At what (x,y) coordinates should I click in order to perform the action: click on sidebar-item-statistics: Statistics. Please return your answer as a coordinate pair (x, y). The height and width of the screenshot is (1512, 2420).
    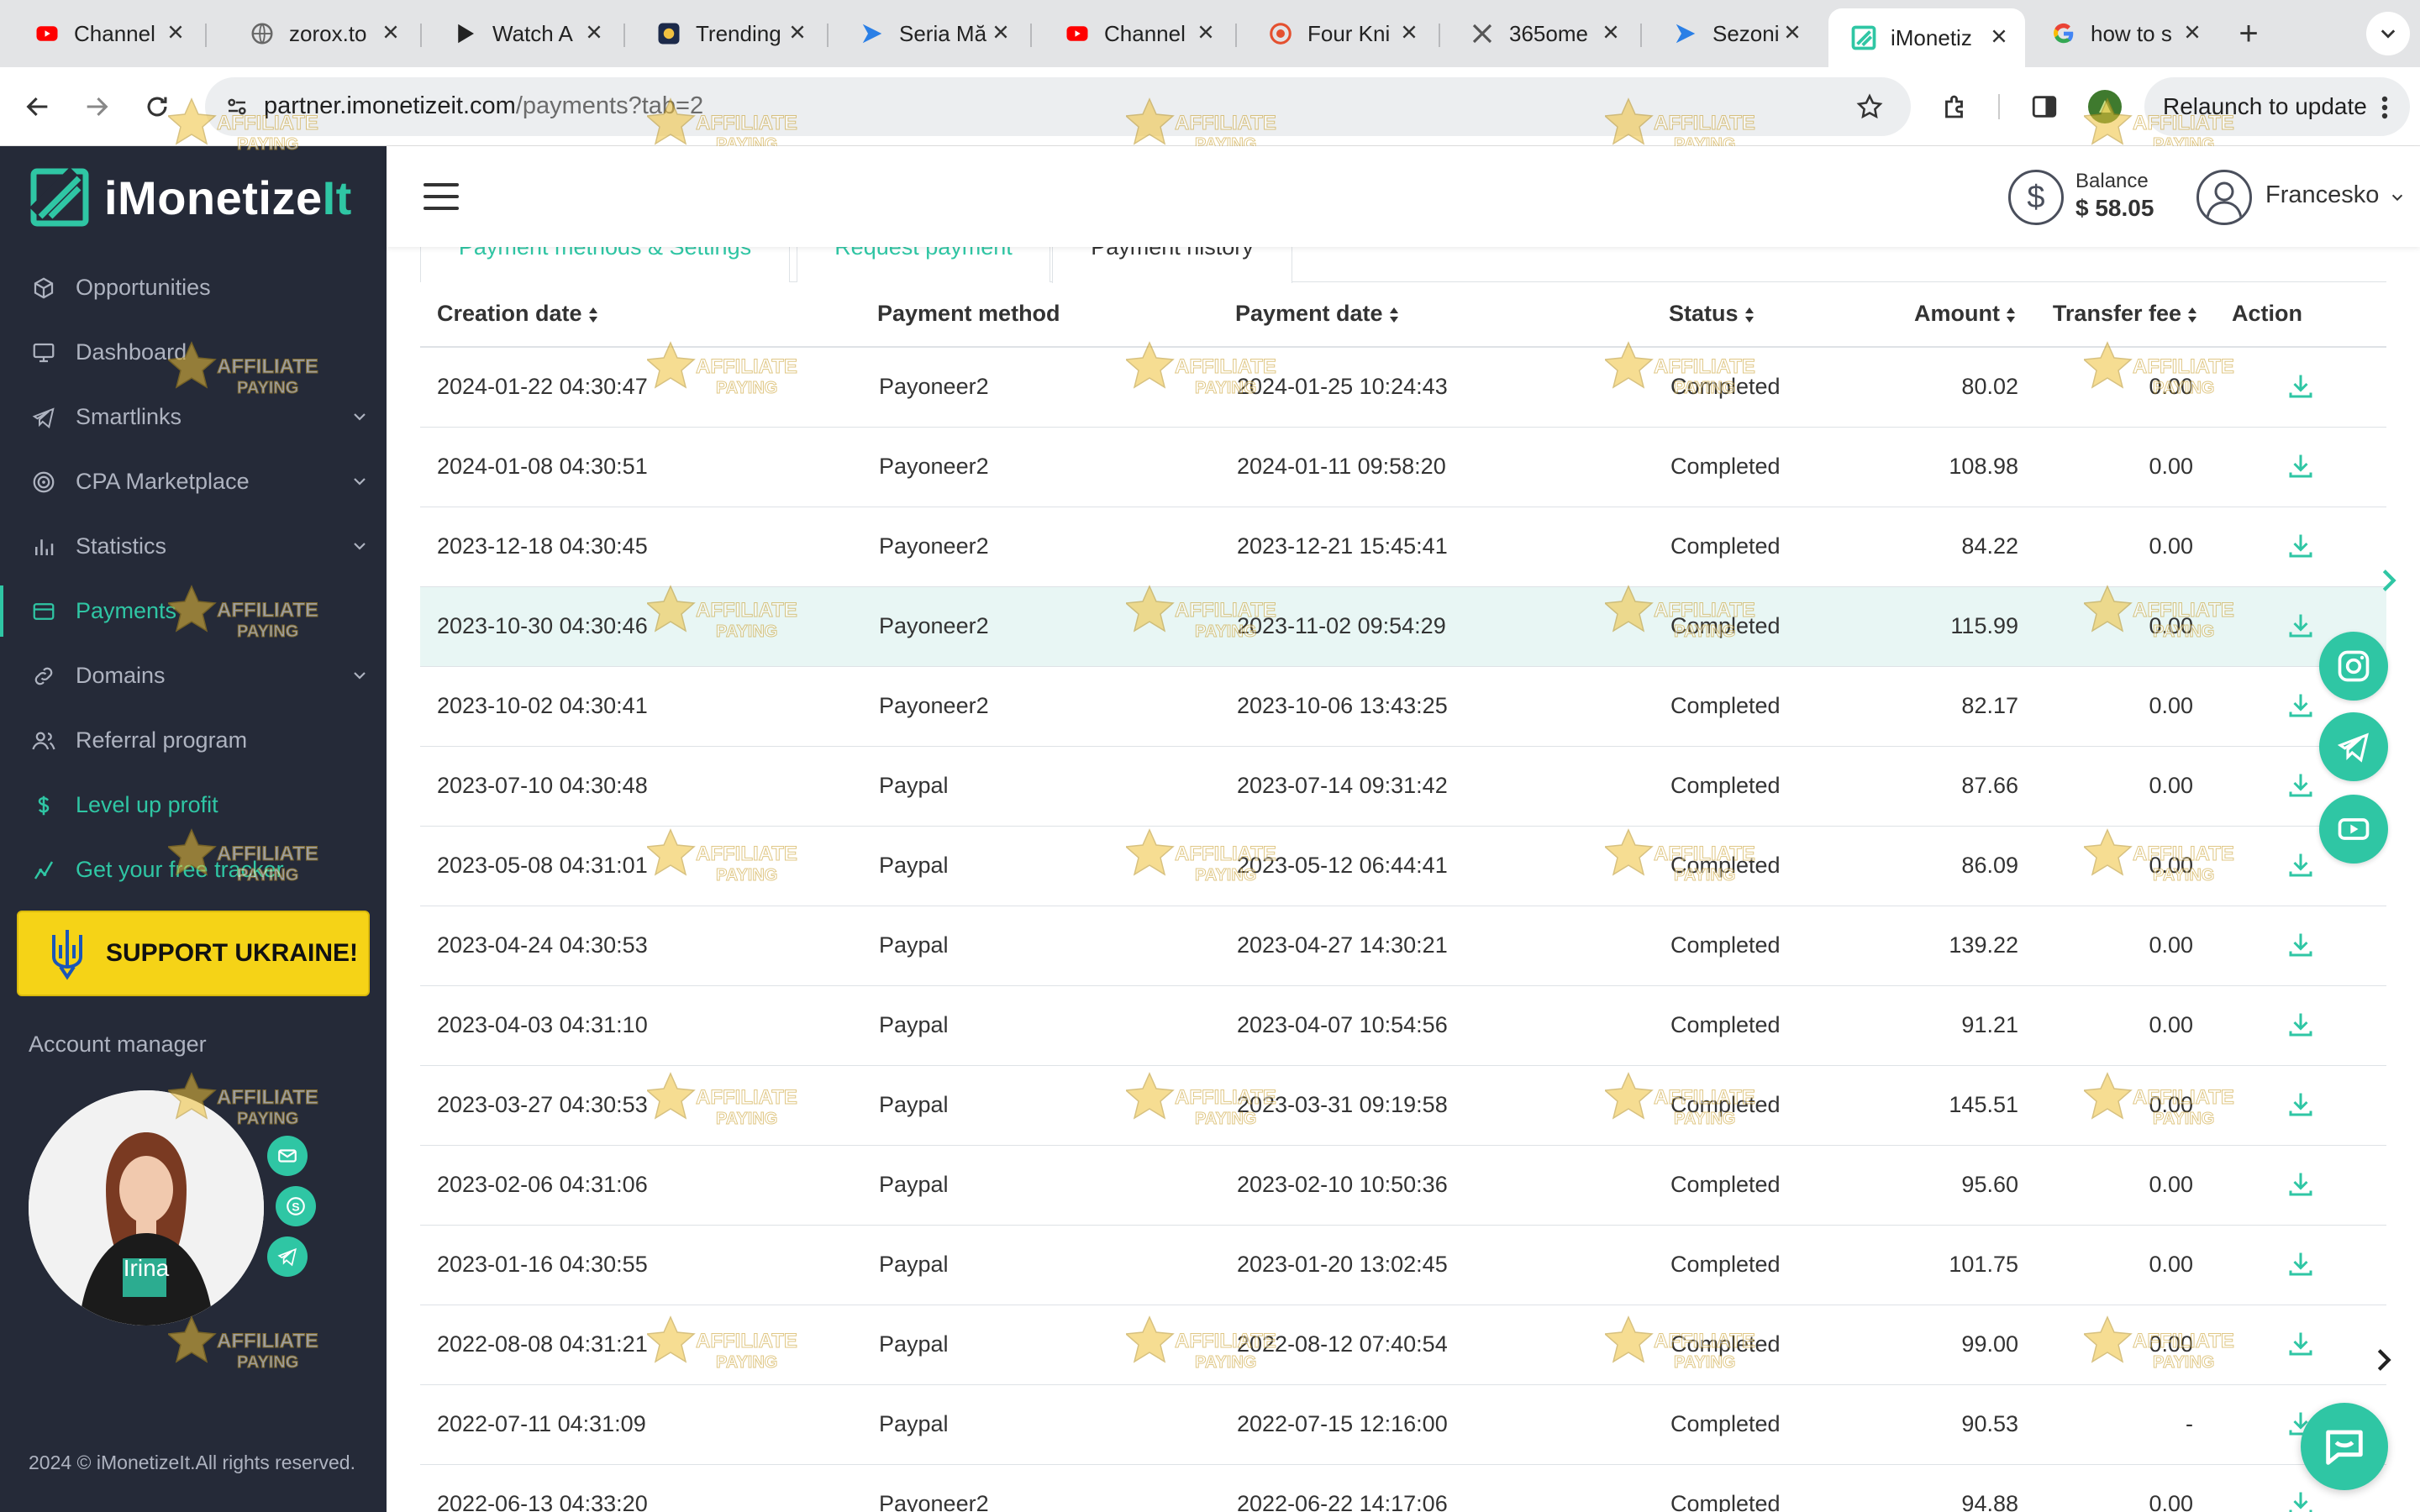
    Looking at the image, I should click on (193, 546).